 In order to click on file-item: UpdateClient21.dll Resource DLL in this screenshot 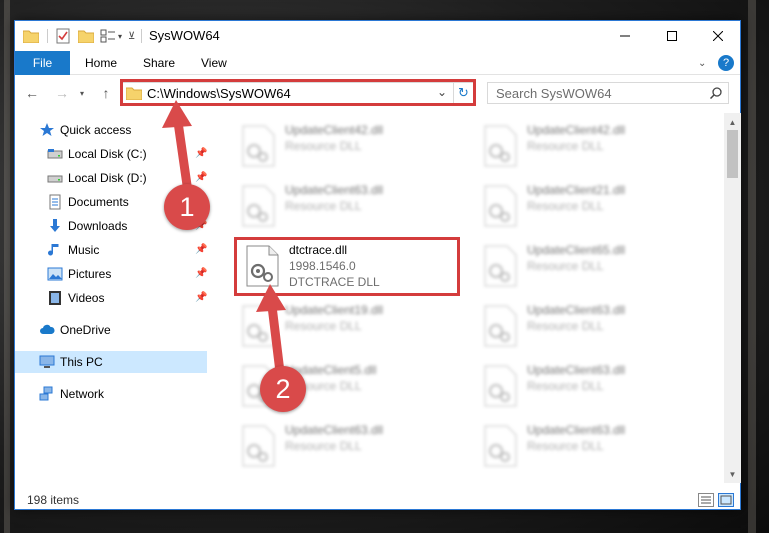, I will do `click(590, 205)`.